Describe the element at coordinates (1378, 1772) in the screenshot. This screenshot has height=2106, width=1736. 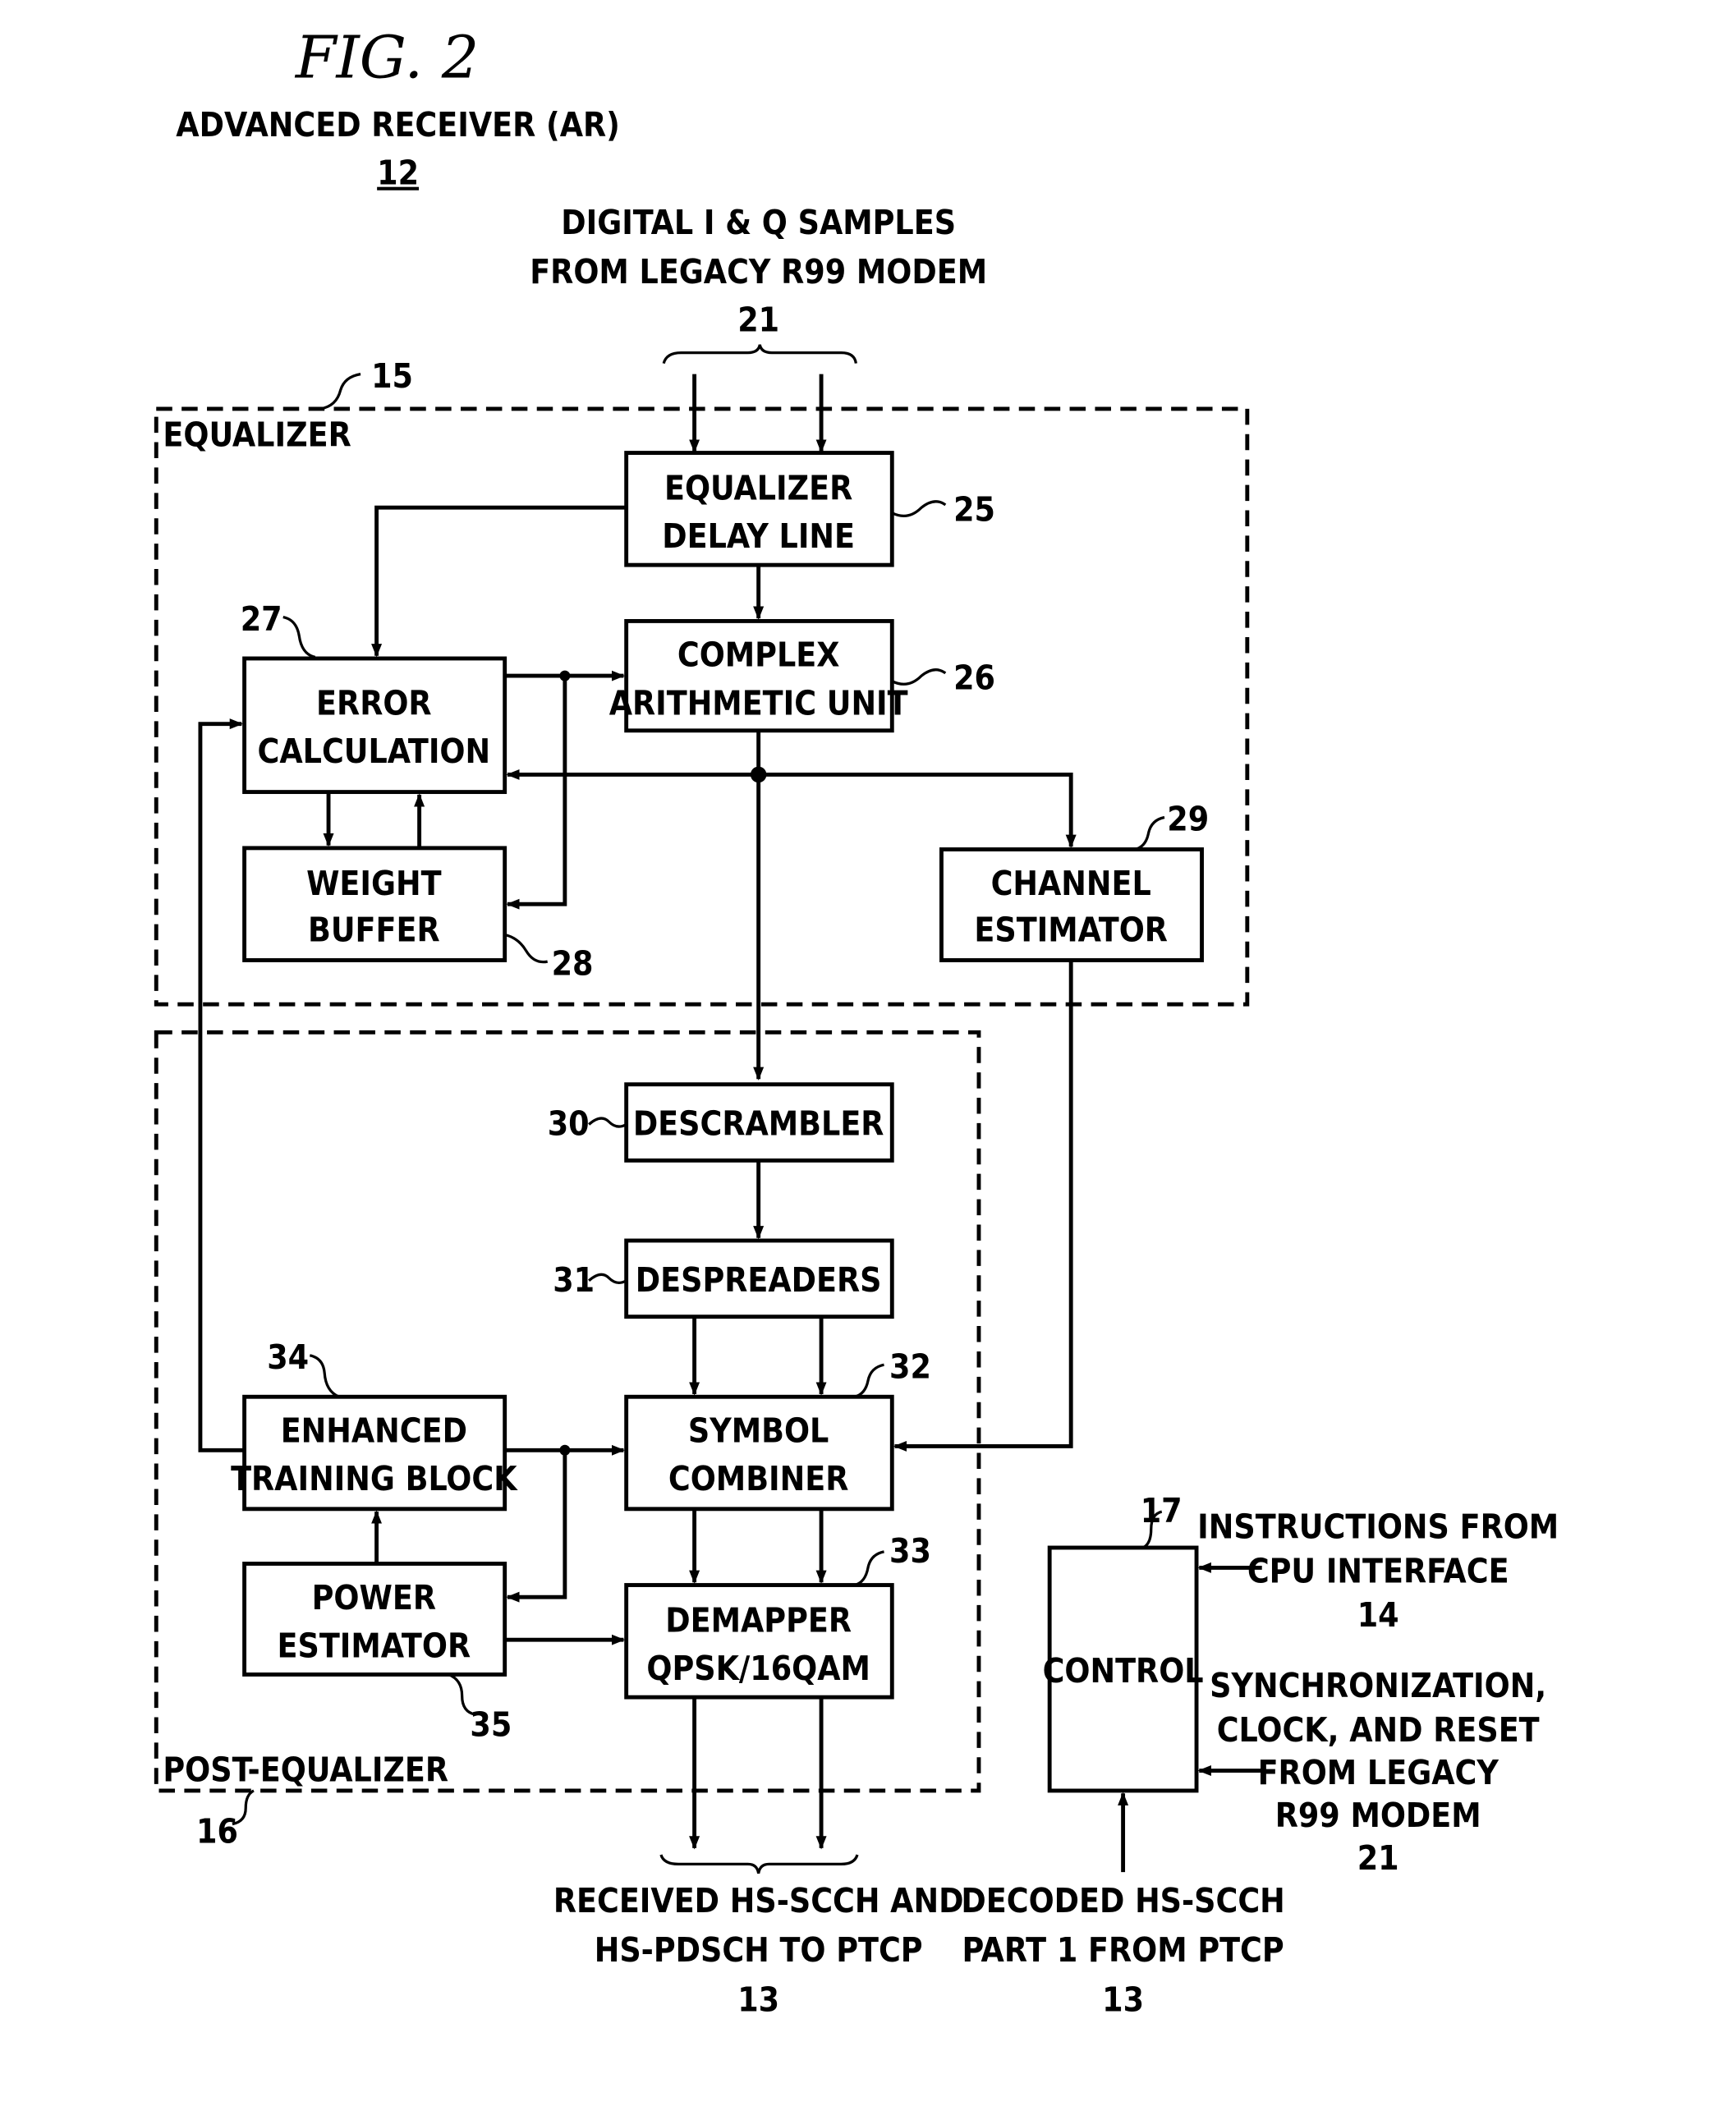
I see `sync-input-label-line3: FROM LEGACY` at that location.